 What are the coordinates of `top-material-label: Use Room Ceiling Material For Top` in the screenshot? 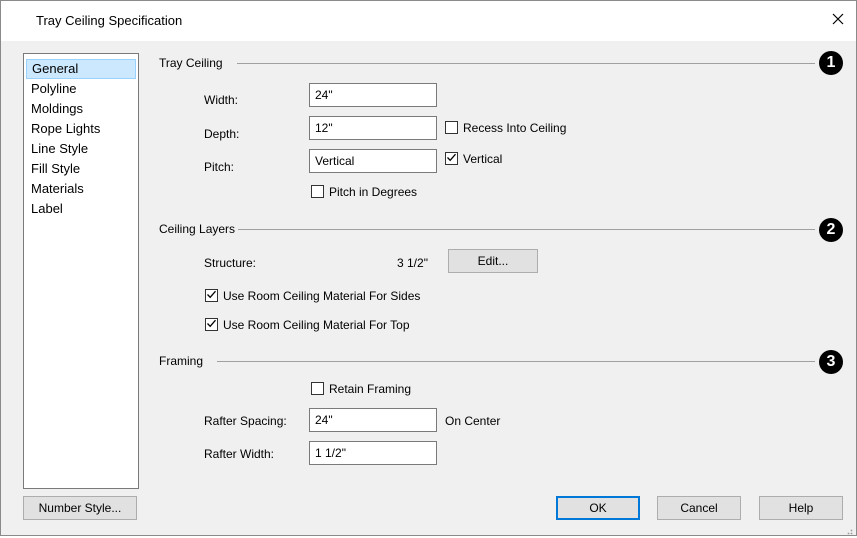 It's located at (316, 325).